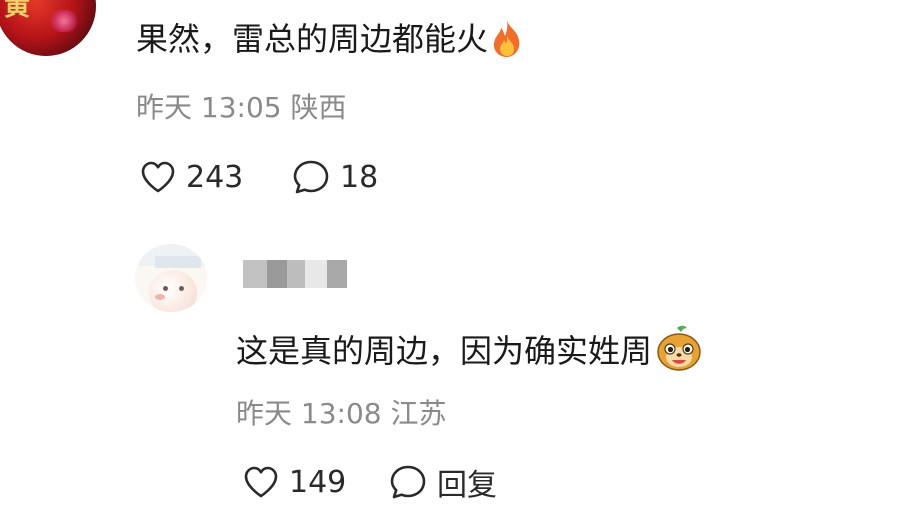 This screenshot has width=900, height=523. I want to click on like-button: 243, so click(216, 177).